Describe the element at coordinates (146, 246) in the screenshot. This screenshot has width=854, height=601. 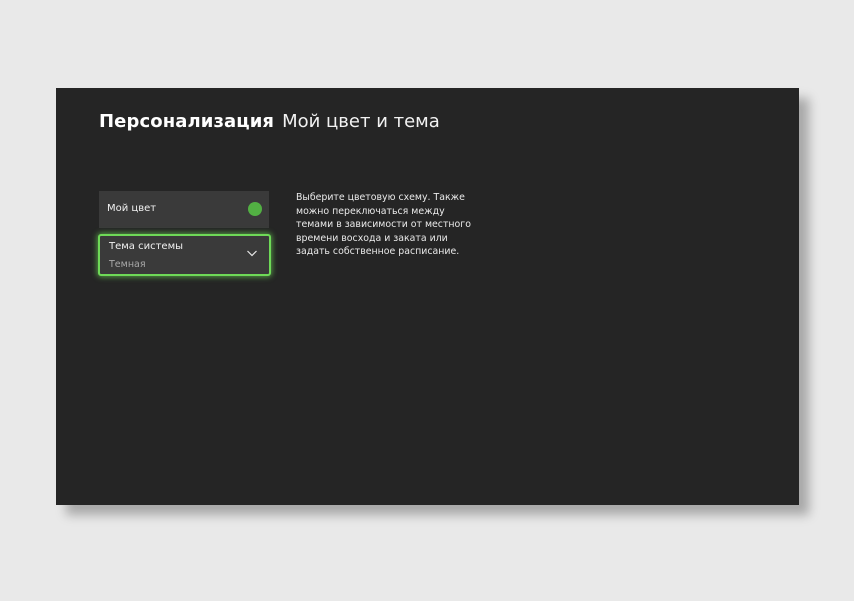
I see `system-theme-label: Тема системы` at that location.